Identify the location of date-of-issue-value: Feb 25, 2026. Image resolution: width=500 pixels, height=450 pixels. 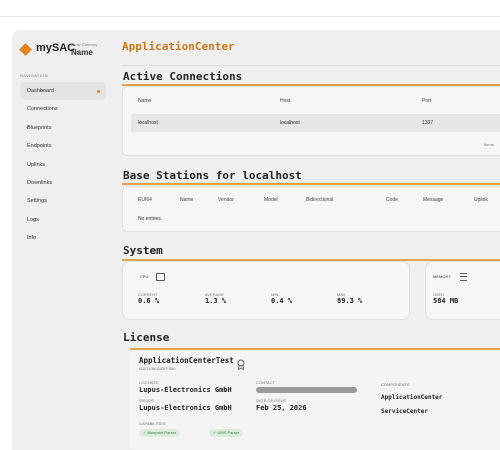
(281, 408).